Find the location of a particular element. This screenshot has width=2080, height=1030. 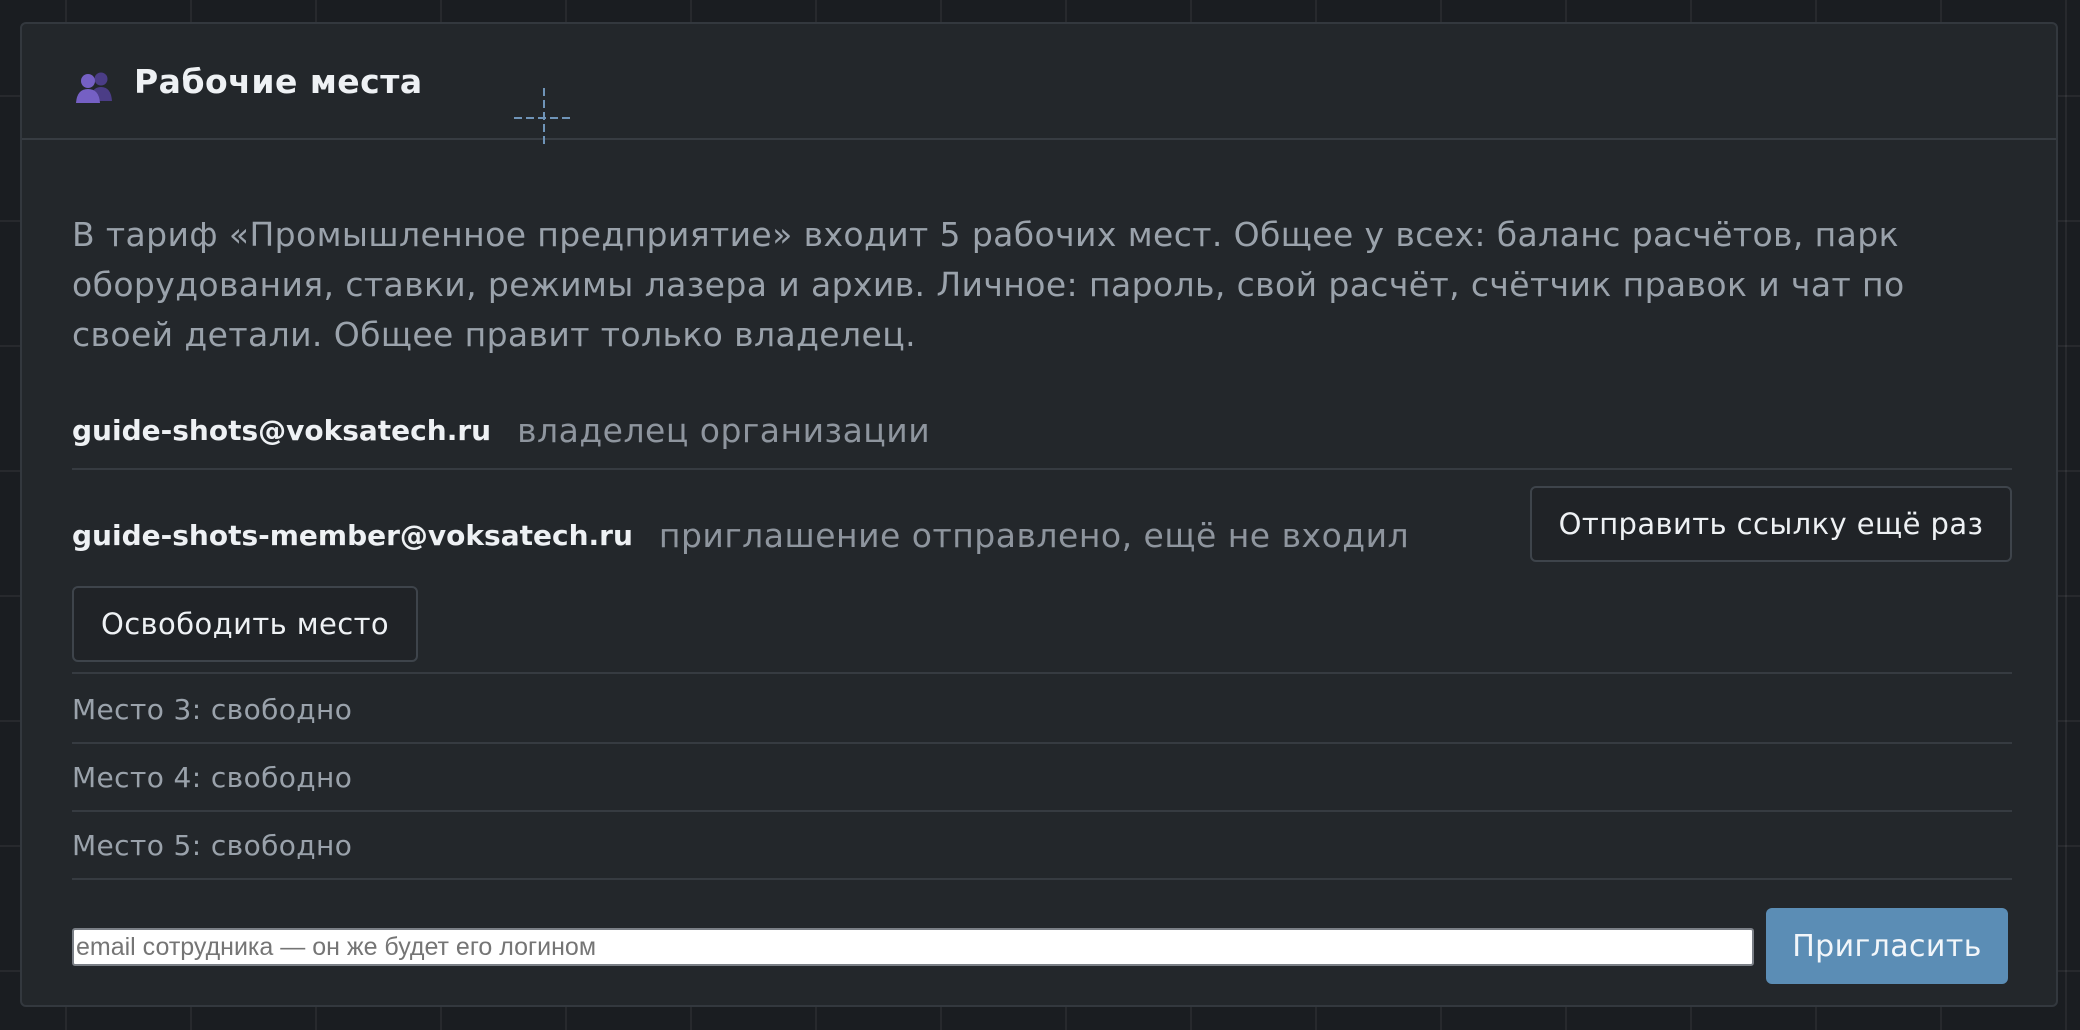

invite-button: Пригласить is located at coordinates (1887, 946).